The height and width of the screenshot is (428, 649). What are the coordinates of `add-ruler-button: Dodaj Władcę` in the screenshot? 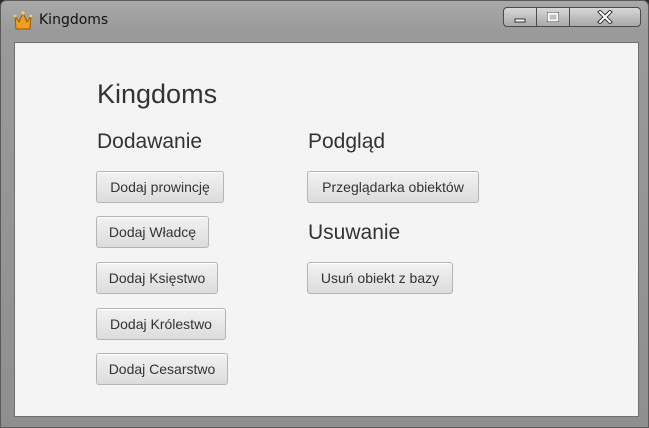 It's located at (152, 232).